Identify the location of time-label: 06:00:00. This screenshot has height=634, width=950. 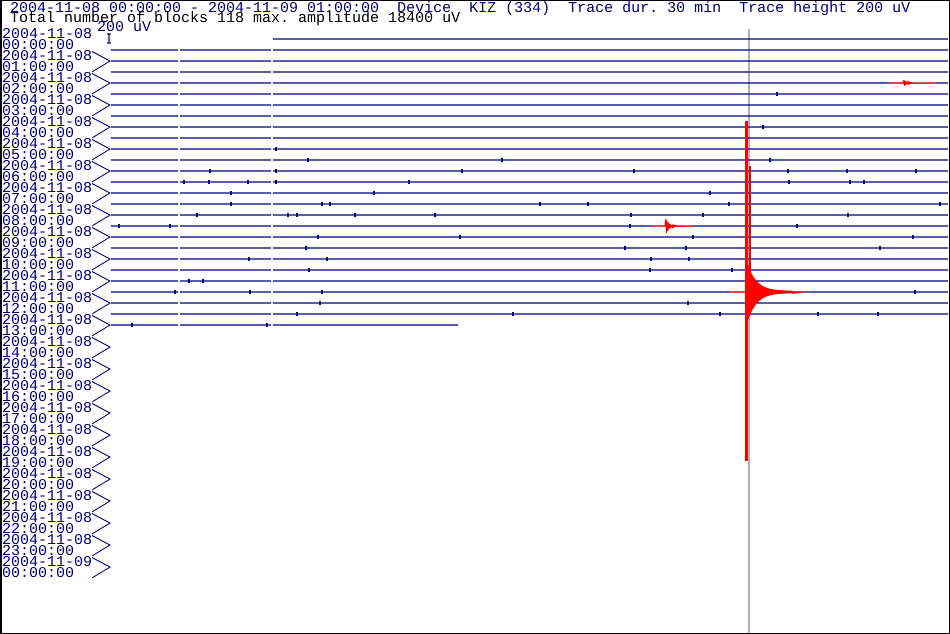
(38, 177).